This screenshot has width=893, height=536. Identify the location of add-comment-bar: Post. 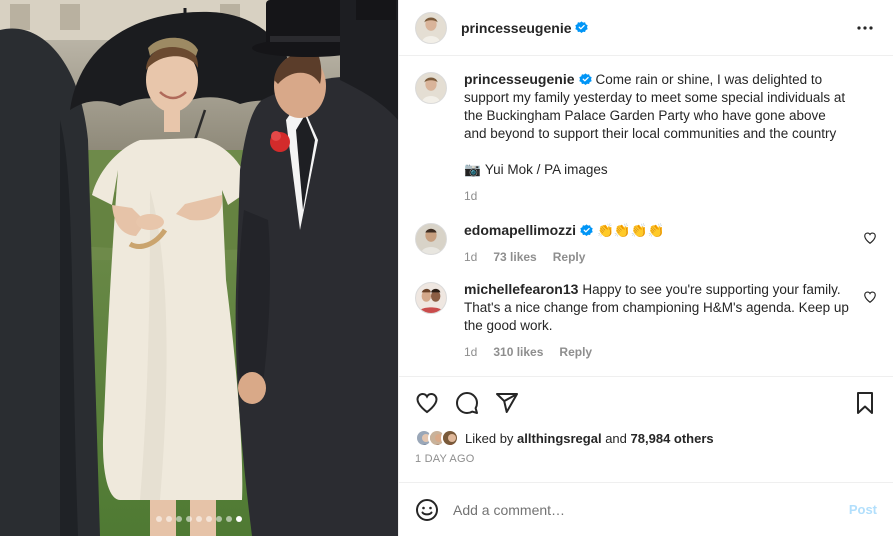
(646, 509).